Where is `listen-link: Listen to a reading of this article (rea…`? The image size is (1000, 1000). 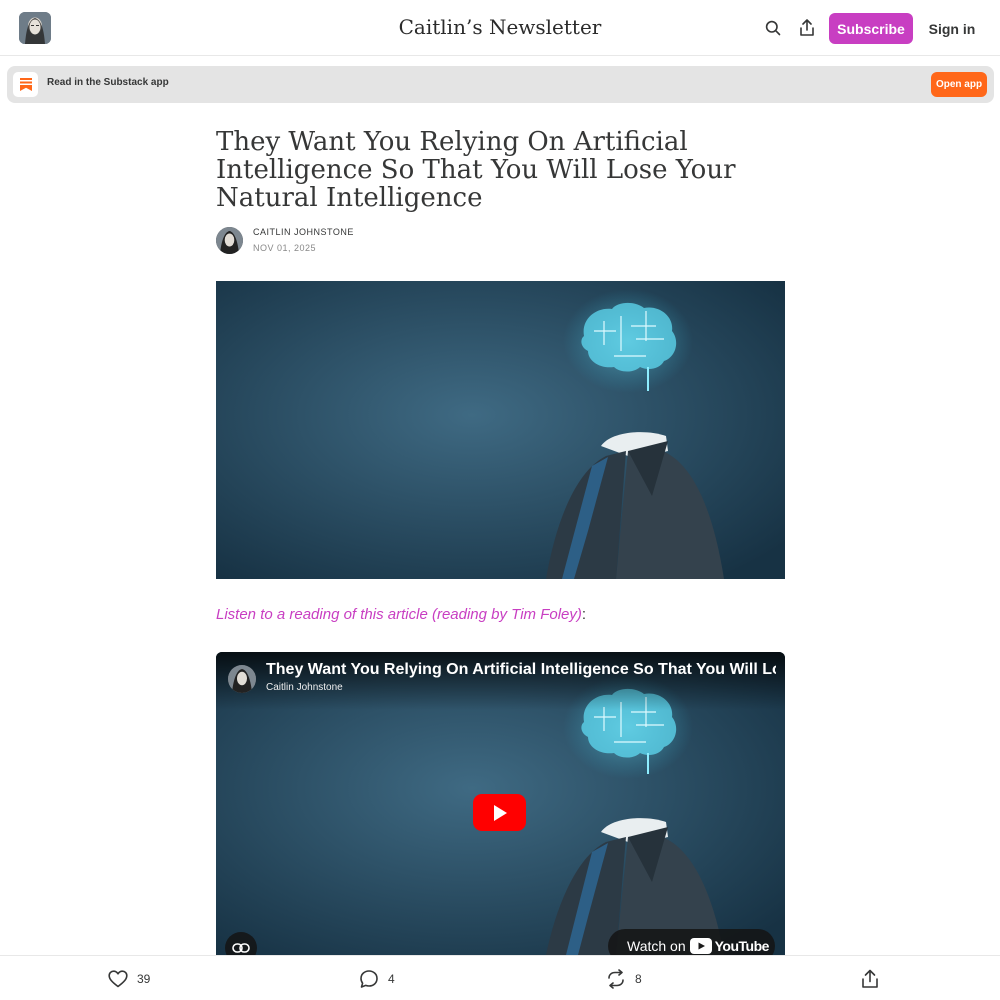 listen-link: Listen to a reading of this article (rea… is located at coordinates (399, 614).